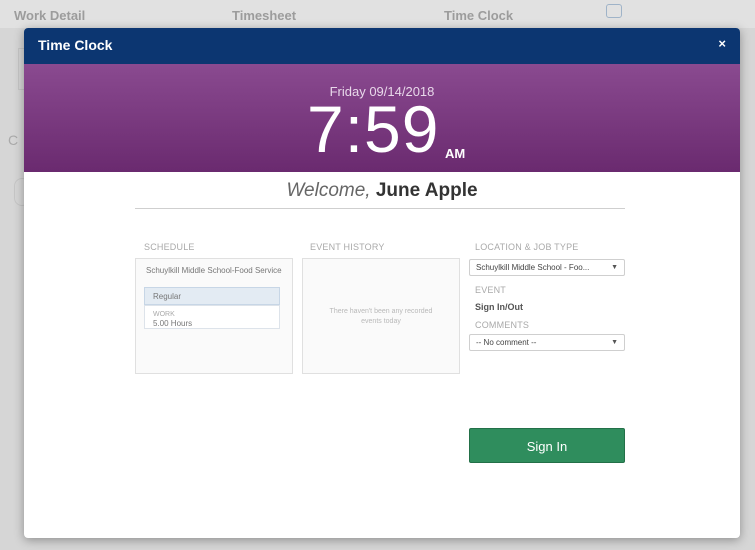 This screenshot has height=550, width=755. Describe the element at coordinates (13, 140) in the screenshot. I see `background-side-label: C` at that location.